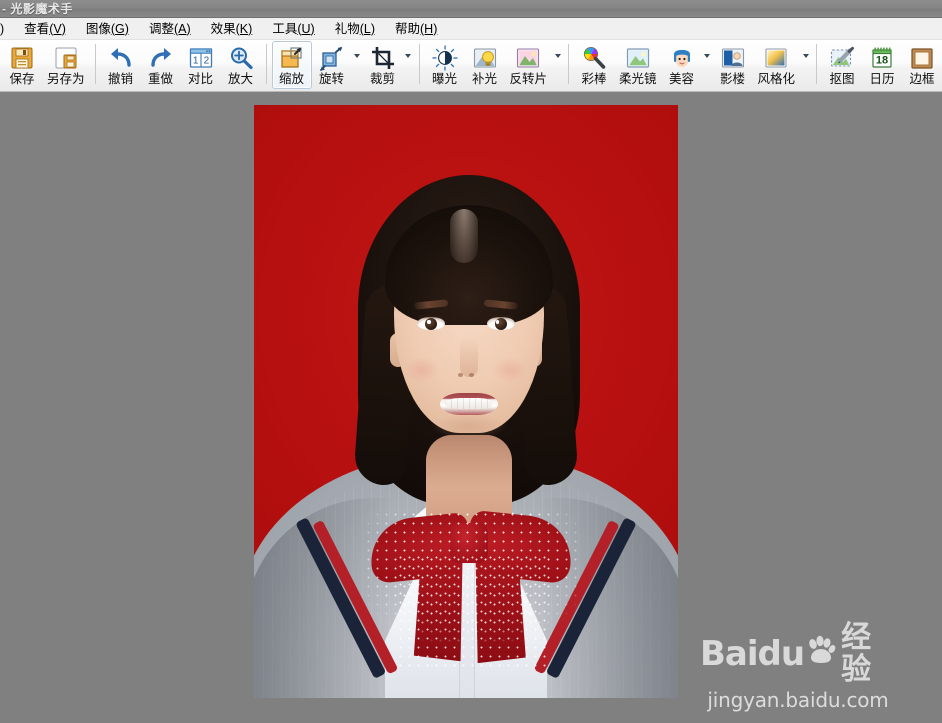 Image resolution: width=942 pixels, height=723 pixels. What do you see at coordinates (292, 79) in the screenshot?
I see `toolbar-button-label: 缩放` at bounding box center [292, 79].